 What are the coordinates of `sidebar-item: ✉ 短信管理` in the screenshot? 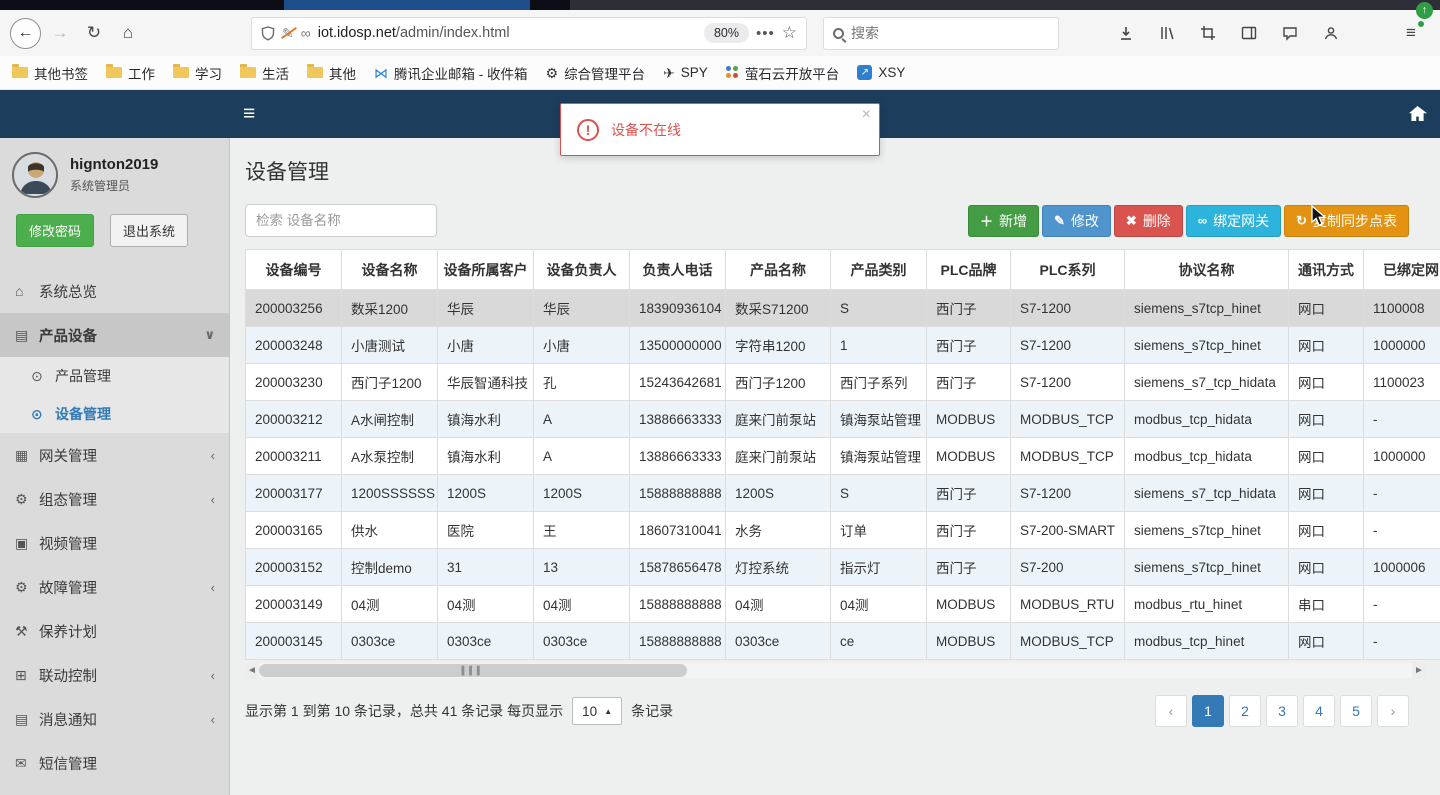 It's located at (114, 763).